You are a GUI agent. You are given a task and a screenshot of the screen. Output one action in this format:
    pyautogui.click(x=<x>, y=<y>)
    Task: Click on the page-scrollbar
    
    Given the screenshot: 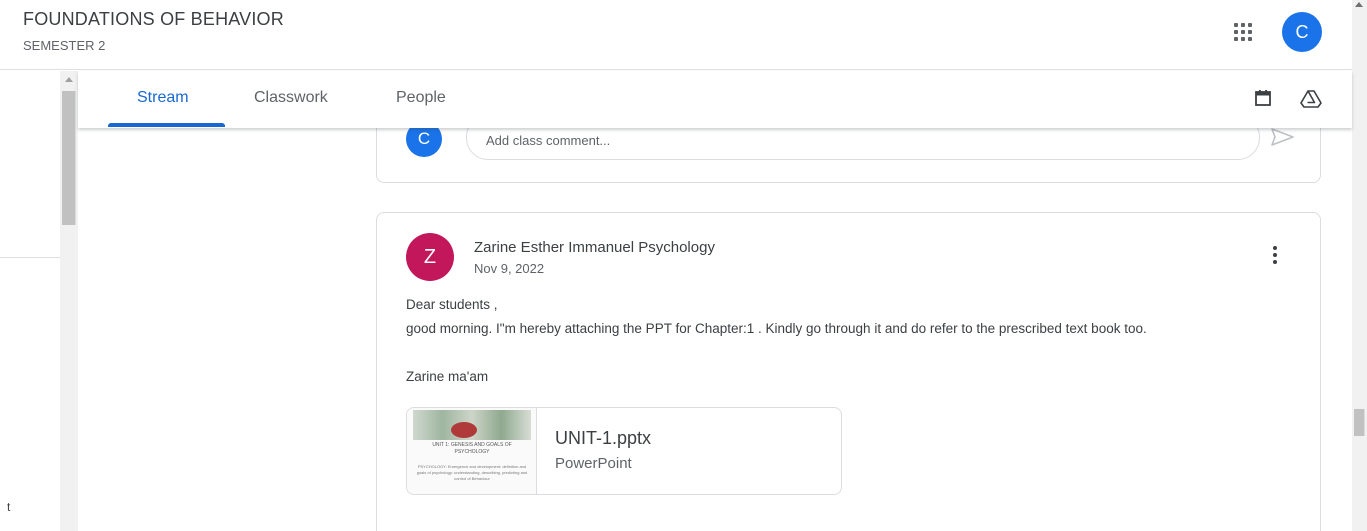 What is the action you would take?
    pyautogui.click(x=1359, y=265)
    